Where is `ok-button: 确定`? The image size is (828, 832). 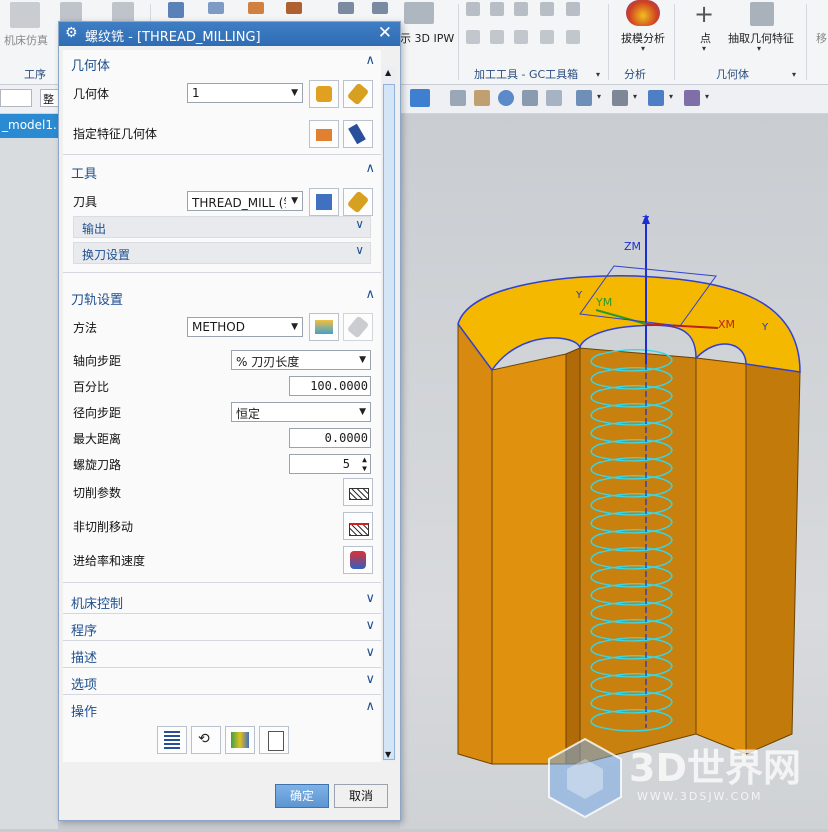 ok-button: 确定 is located at coordinates (302, 796).